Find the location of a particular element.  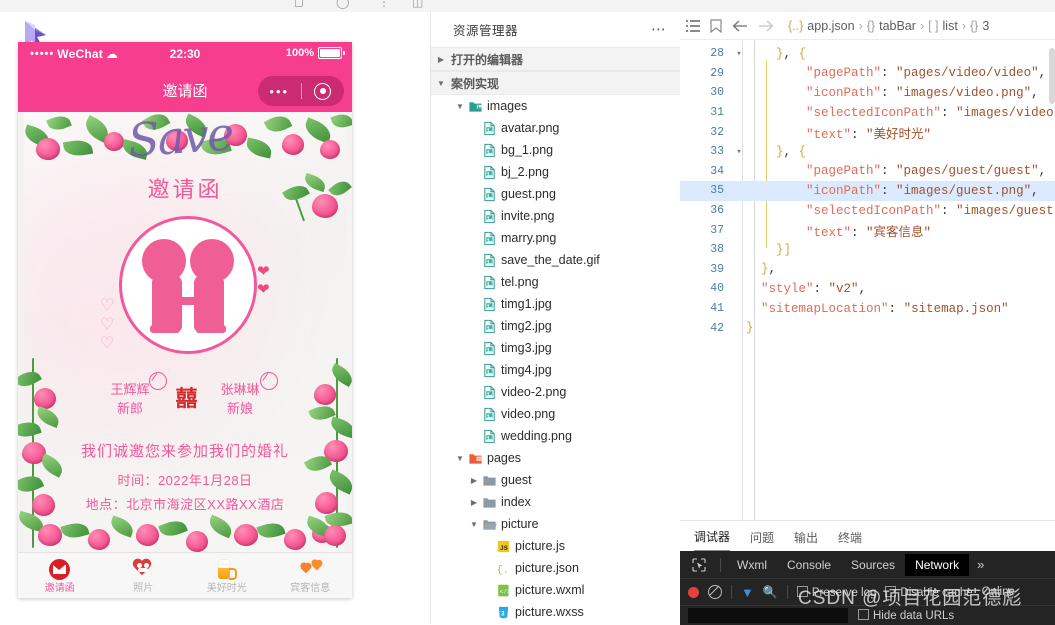

panel-tab-bar: 调试器 问题 输出 终端 is located at coordinates (867, 535).